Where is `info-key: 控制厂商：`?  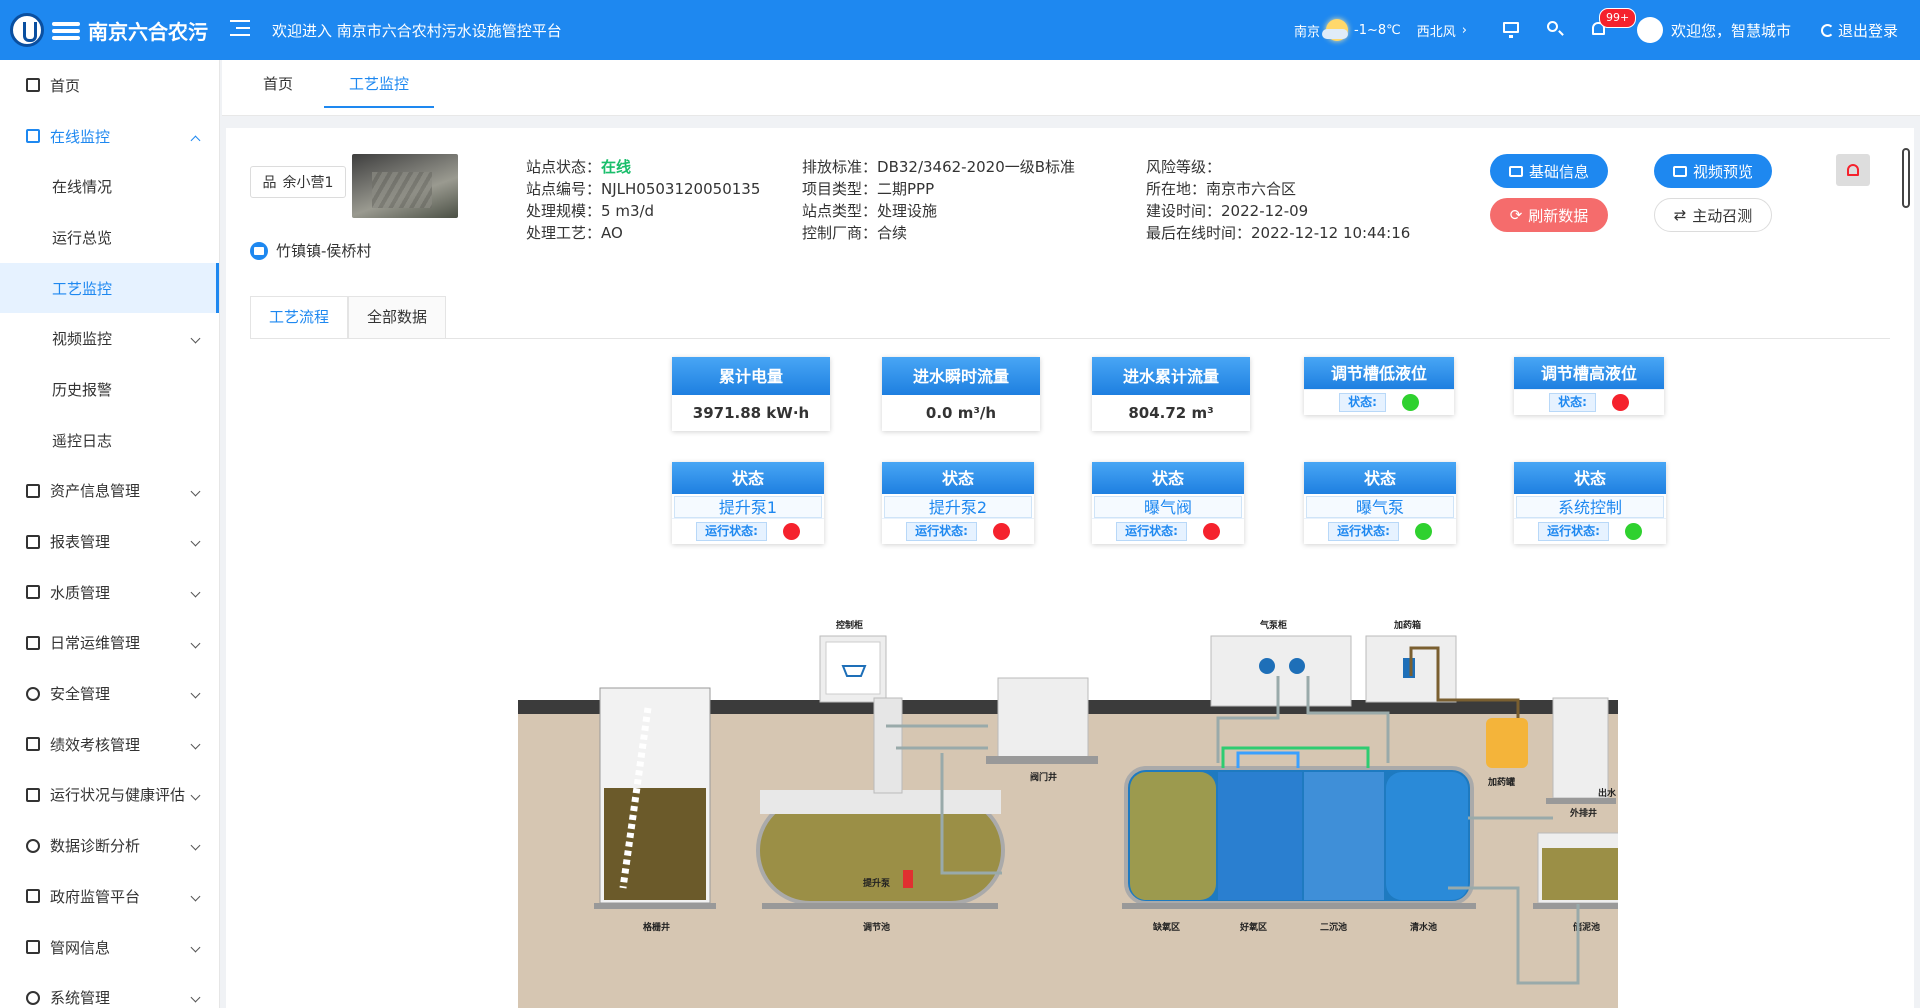
info-key: 控制厂商： is located at coordinates (840, 233).